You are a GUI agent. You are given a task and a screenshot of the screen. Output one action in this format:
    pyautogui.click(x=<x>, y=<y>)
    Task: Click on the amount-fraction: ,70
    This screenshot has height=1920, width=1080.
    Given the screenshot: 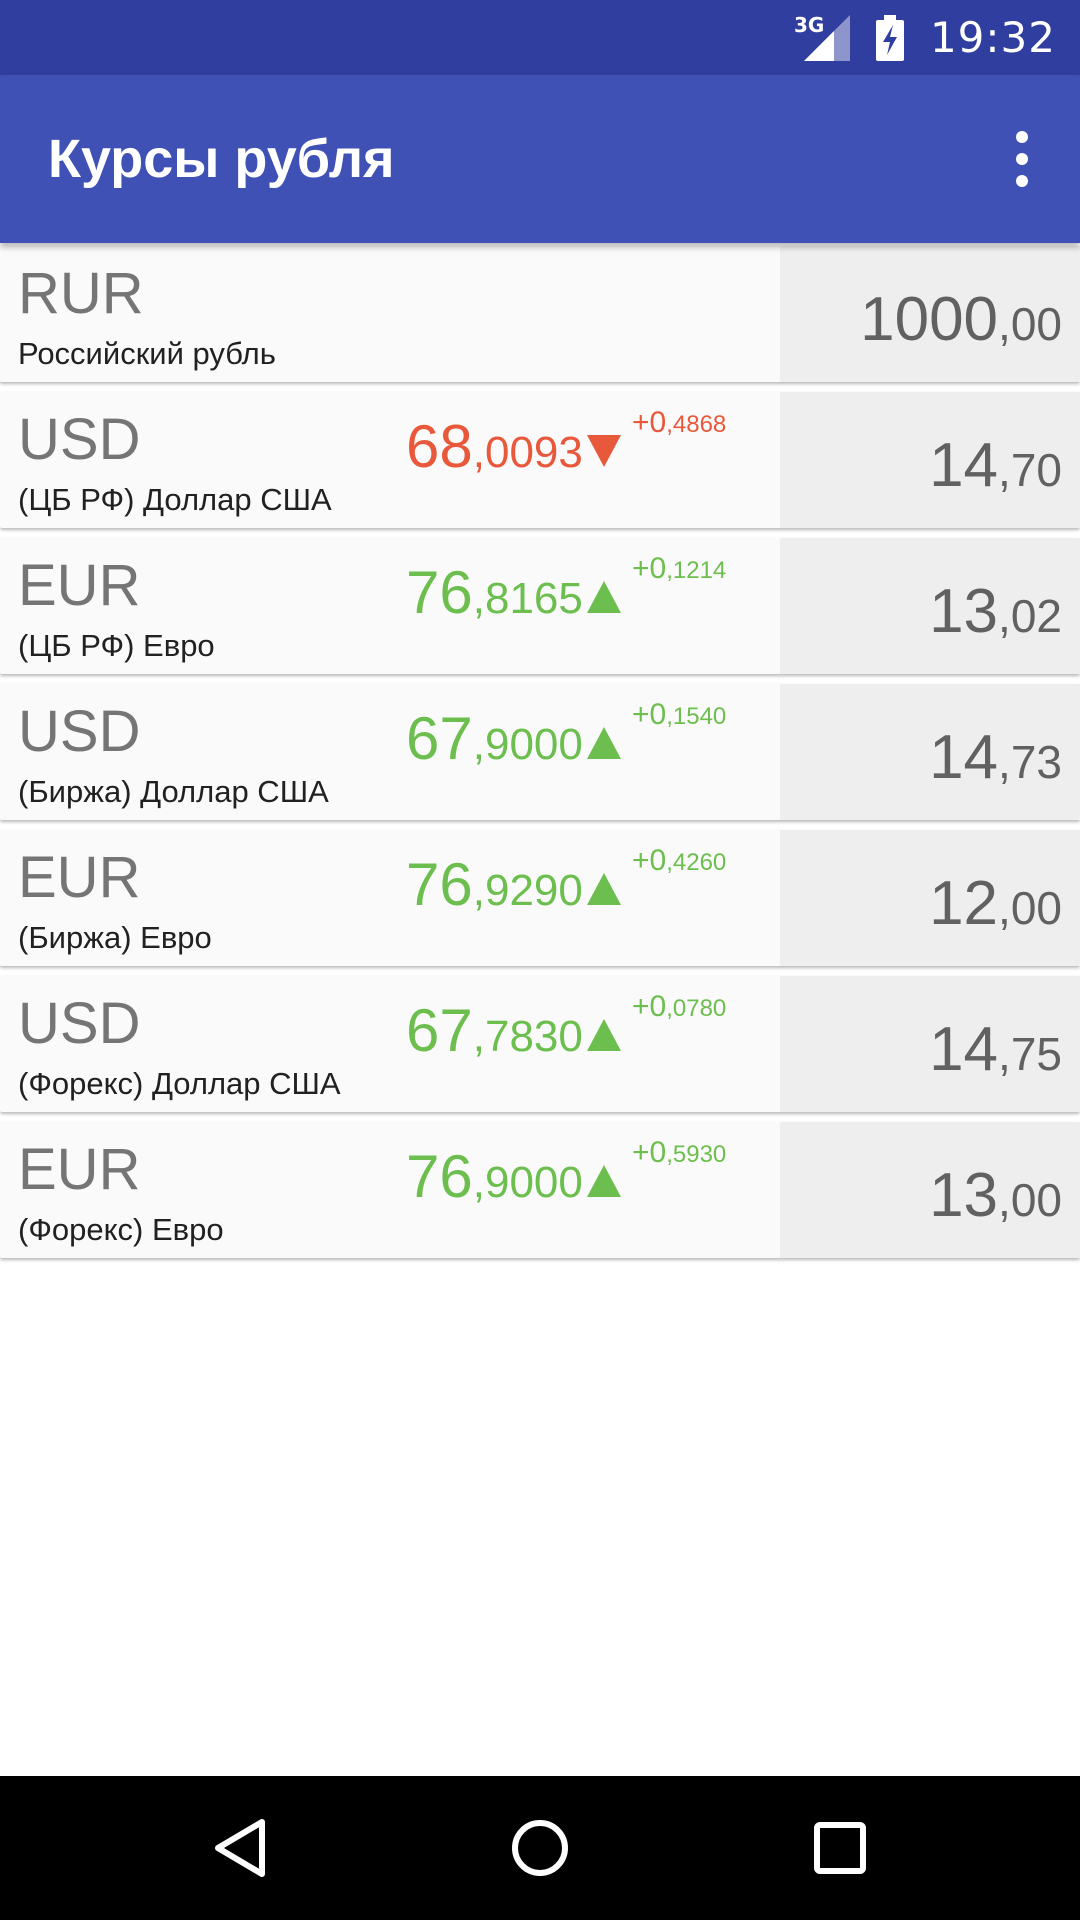 What is the action you would take?
    pyautogui.click(x=1030, y=470)
    